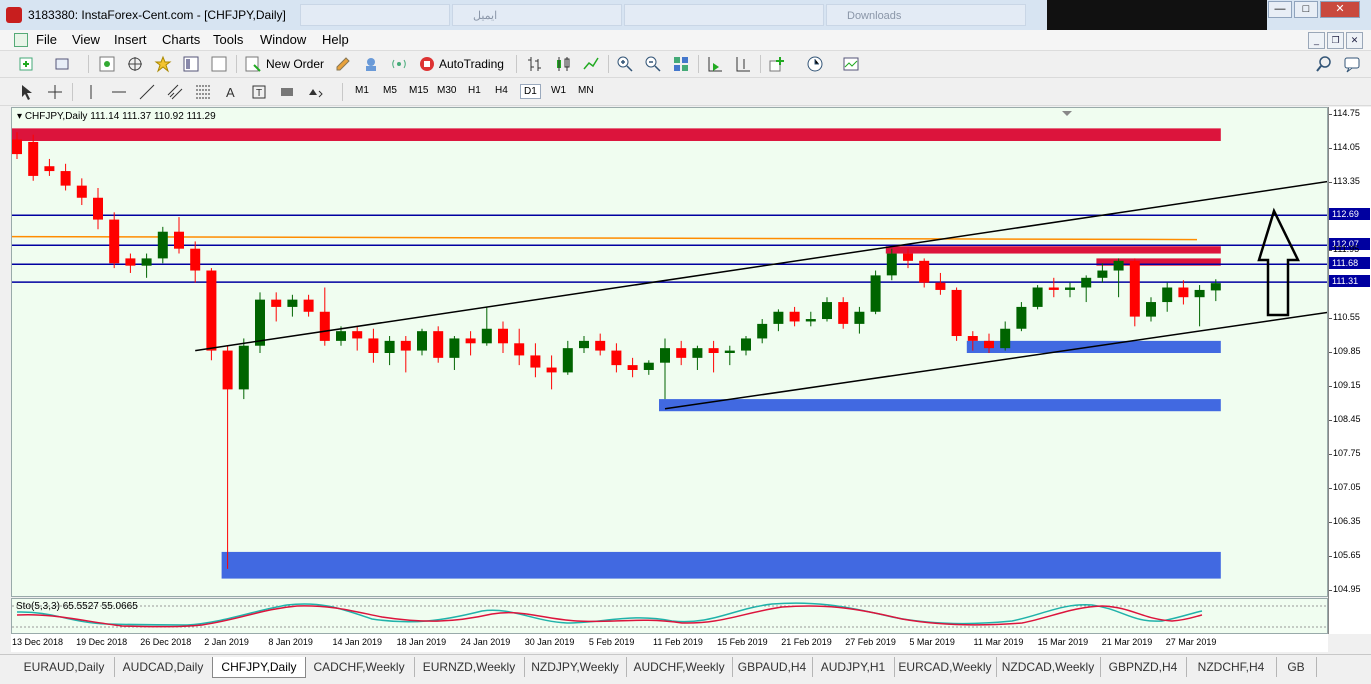 This screenshot has height=684, width=1371. I want to click on menu-help: Help, so click(335, 39).